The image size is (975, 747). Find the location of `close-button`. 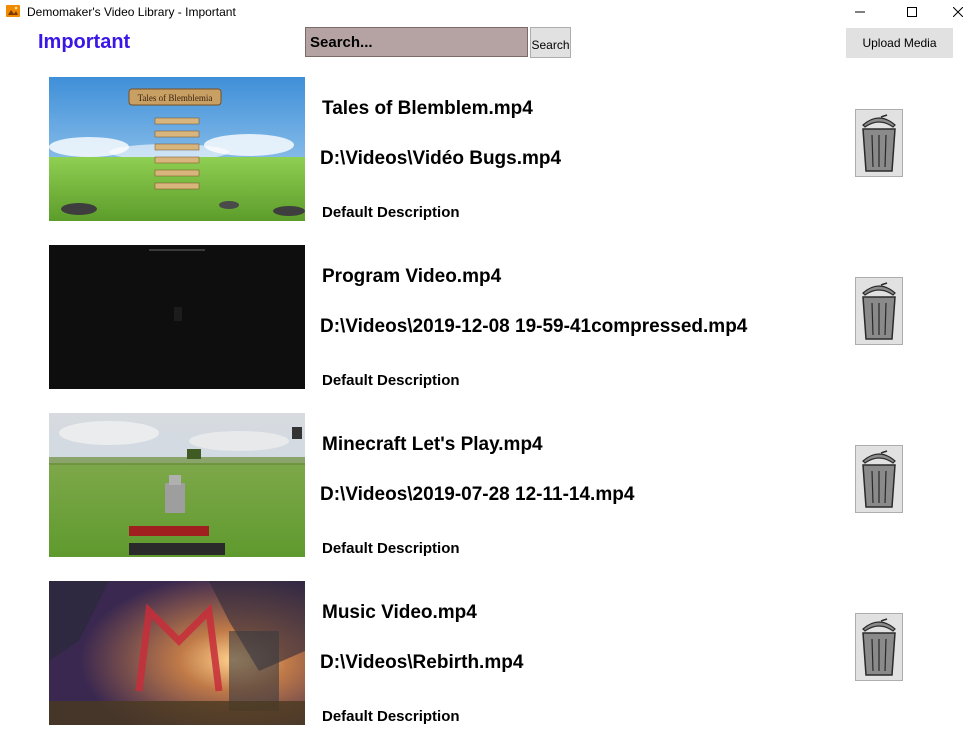

close-button is located at coordinates (955, 12).